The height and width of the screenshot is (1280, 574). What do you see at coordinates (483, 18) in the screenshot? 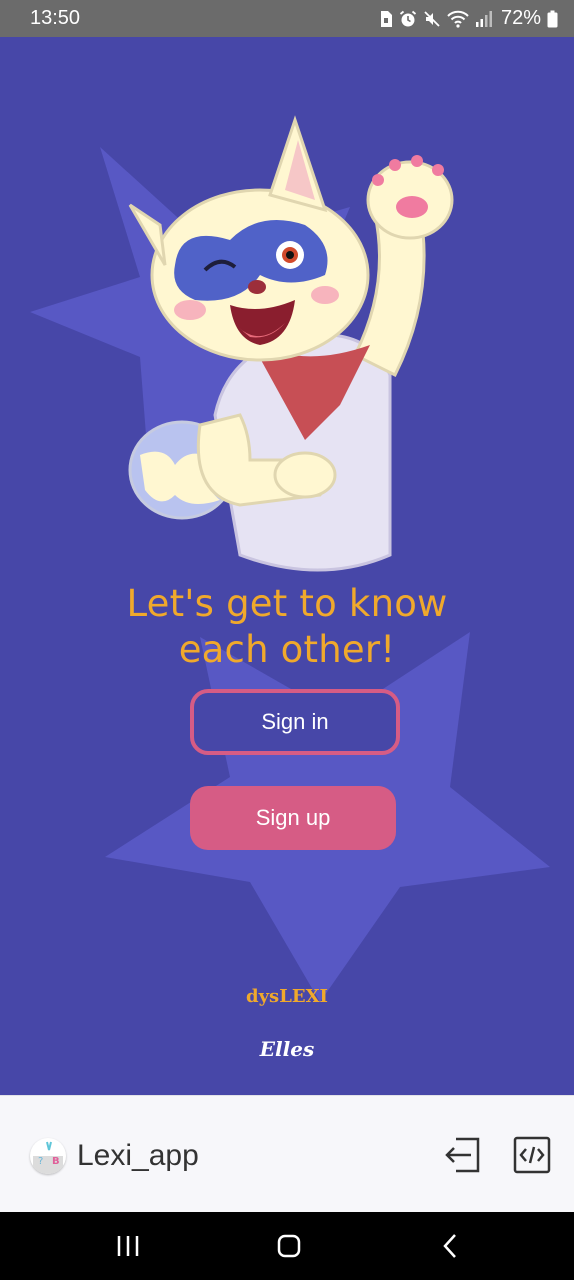
I see `signal-icon` at bounding box center [483, 18].